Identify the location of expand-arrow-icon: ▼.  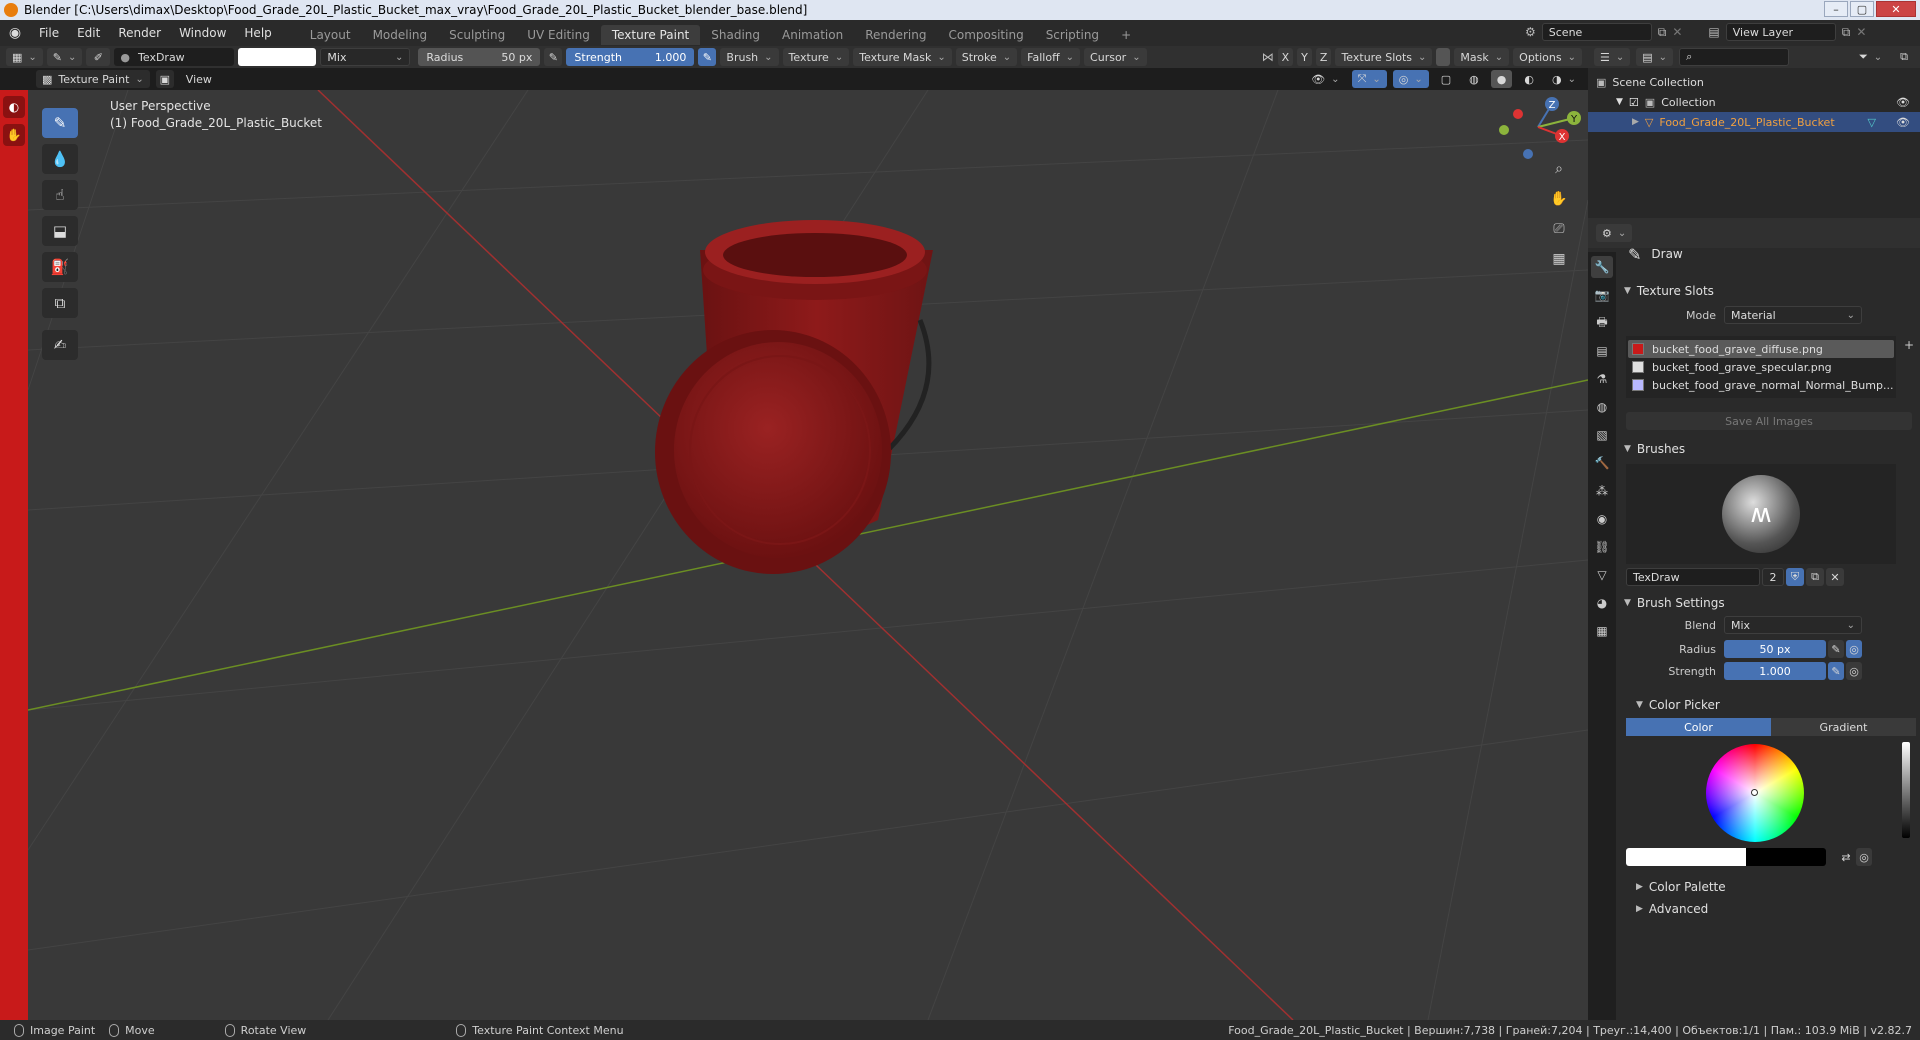
(1619, 102).